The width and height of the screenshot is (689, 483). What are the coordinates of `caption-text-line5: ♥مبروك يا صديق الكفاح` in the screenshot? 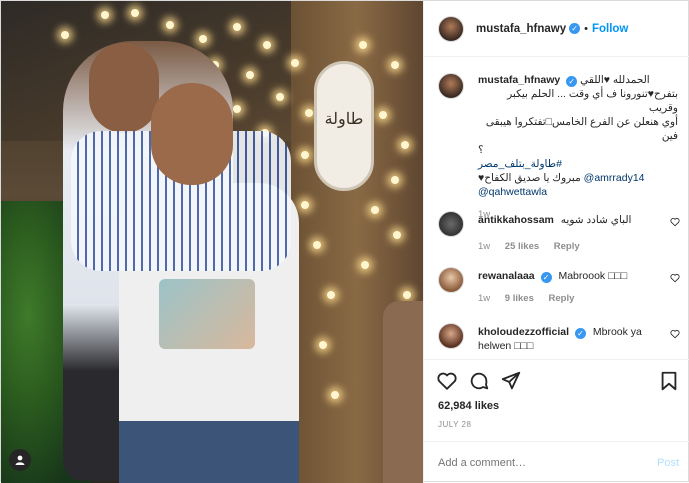 It's located at (529, 178).